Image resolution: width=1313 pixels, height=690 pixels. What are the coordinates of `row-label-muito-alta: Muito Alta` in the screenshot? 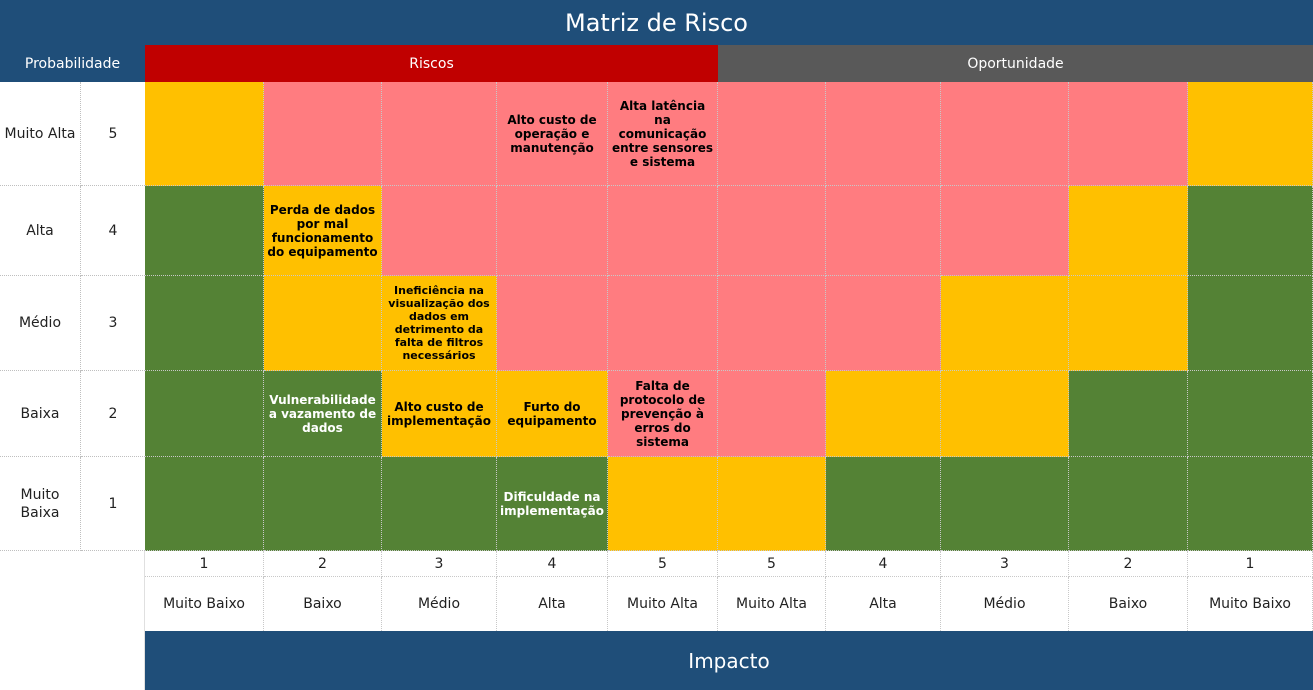 It's located at (40, 134).